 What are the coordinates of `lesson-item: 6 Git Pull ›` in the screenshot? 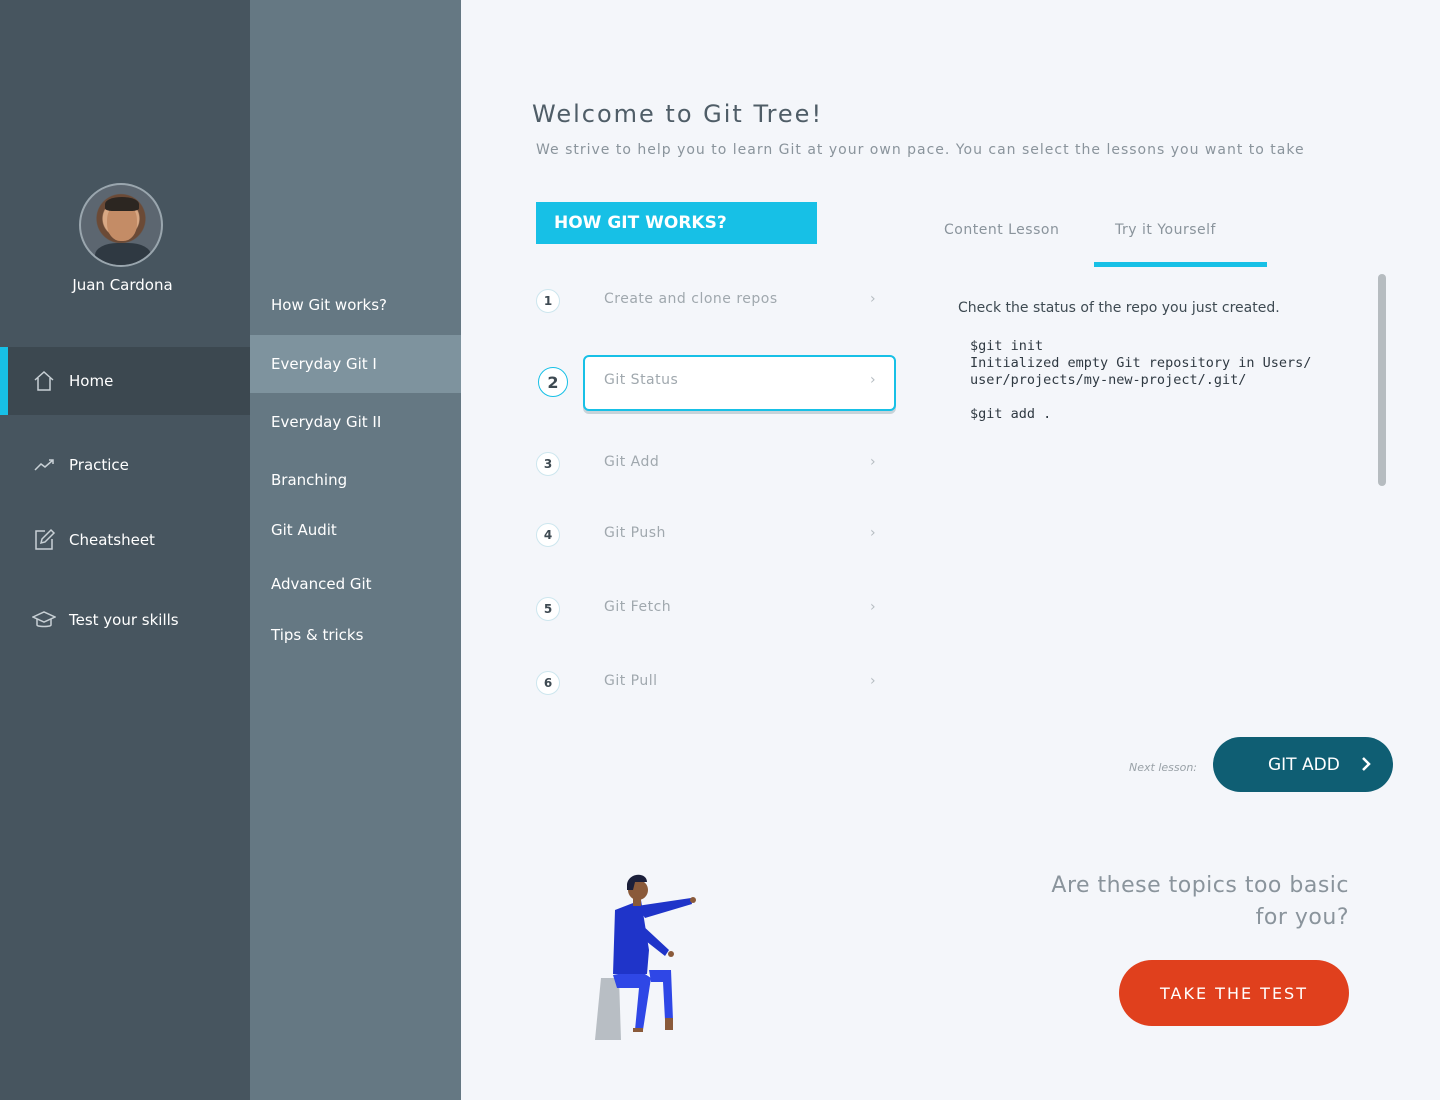 It's located at (716, 683).